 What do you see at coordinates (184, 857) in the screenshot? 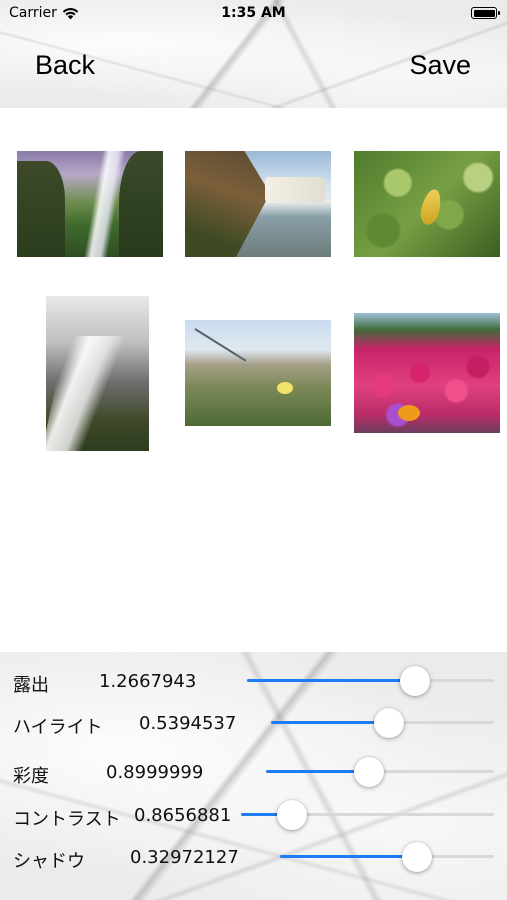
I see `shadow-value: 0.32972127` at bounding box center [184, 857].